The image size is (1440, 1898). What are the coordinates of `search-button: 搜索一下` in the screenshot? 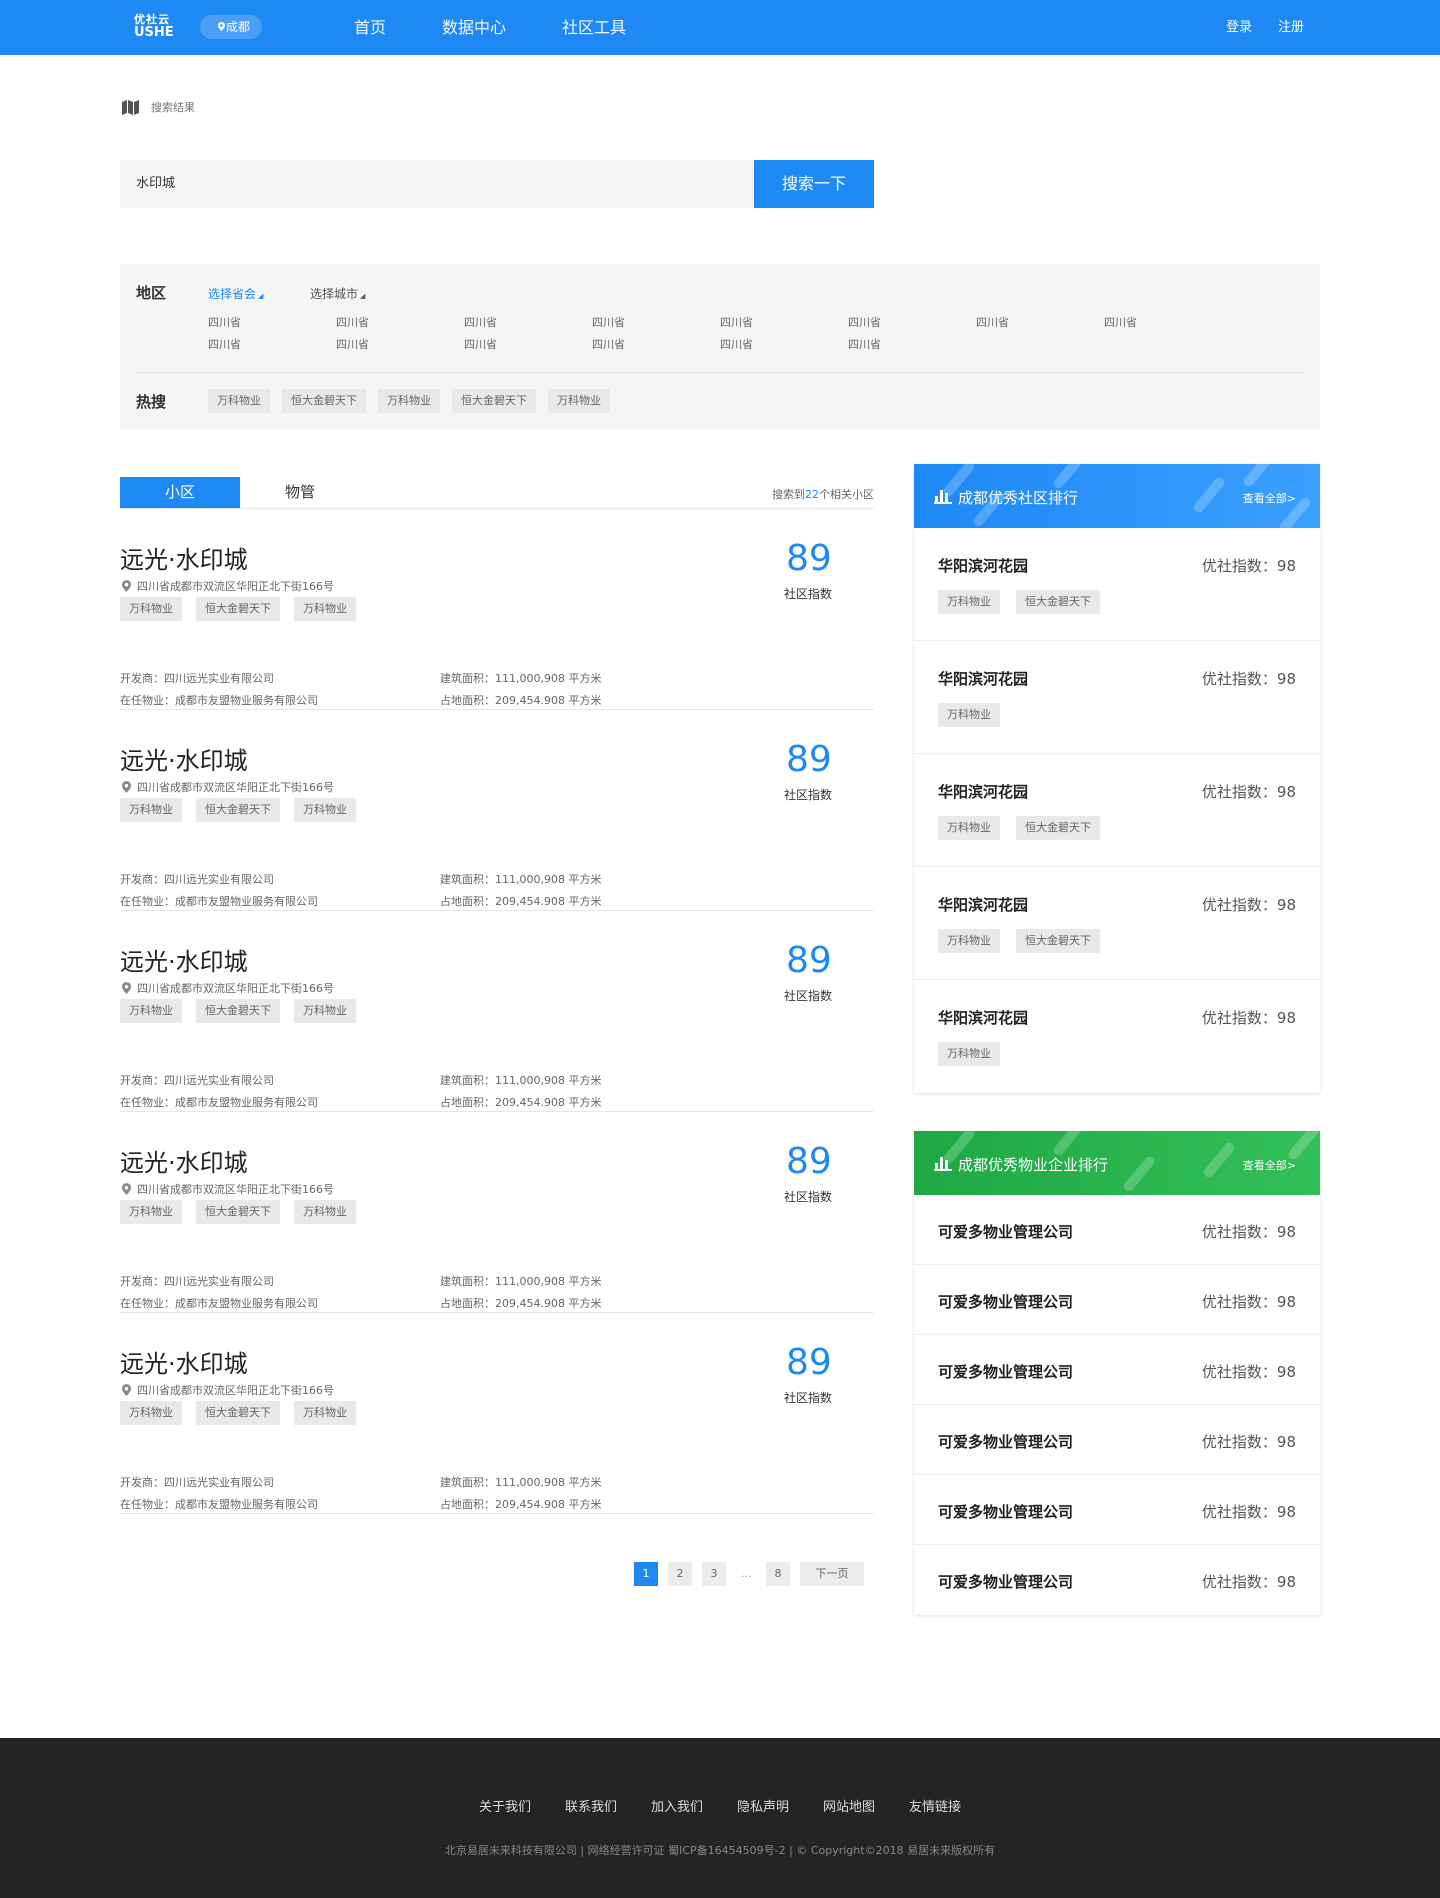 It's located at (814, 184).